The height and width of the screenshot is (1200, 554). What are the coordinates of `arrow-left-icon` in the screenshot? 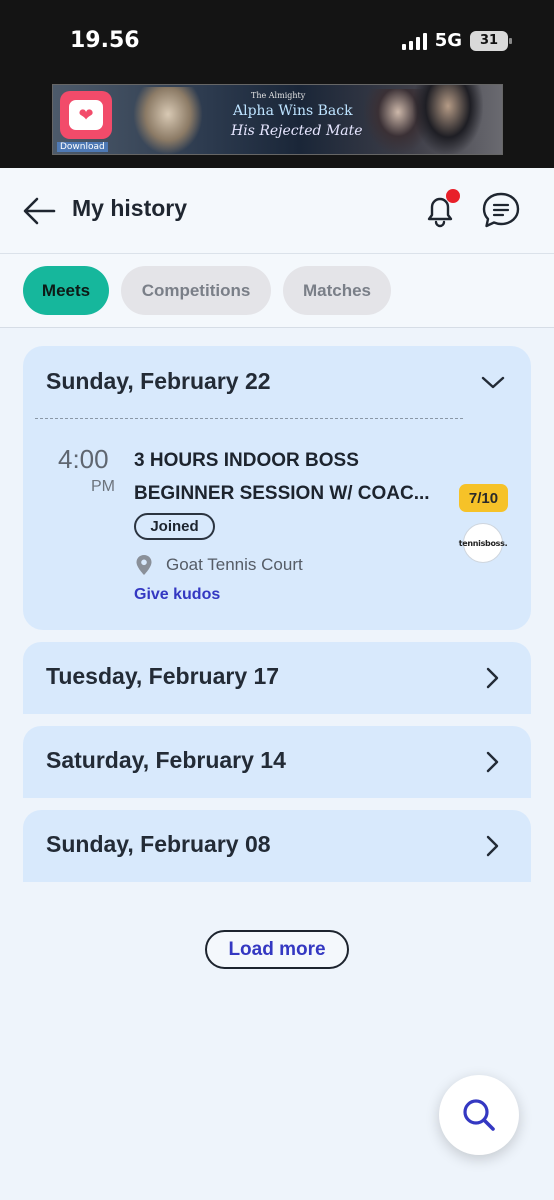 It's located at (39, 211).